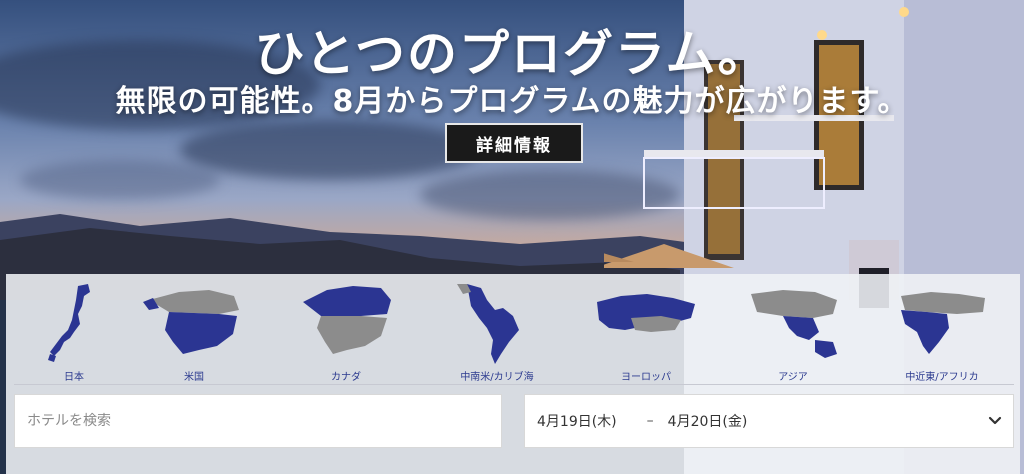  I want to click on region-middle-east-africa: 中近東/アフリカ, so click(942, 332).